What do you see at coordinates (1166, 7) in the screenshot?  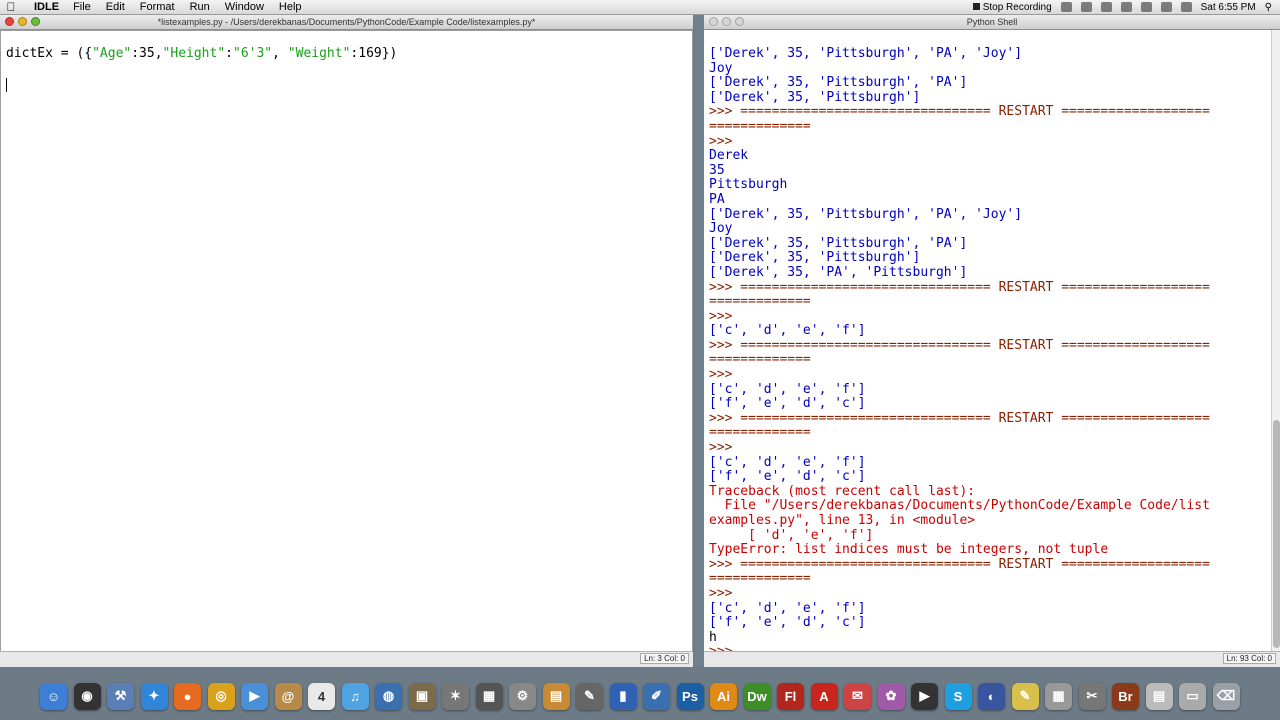 I see `battery-icon` at bounding box center [1166, 7].